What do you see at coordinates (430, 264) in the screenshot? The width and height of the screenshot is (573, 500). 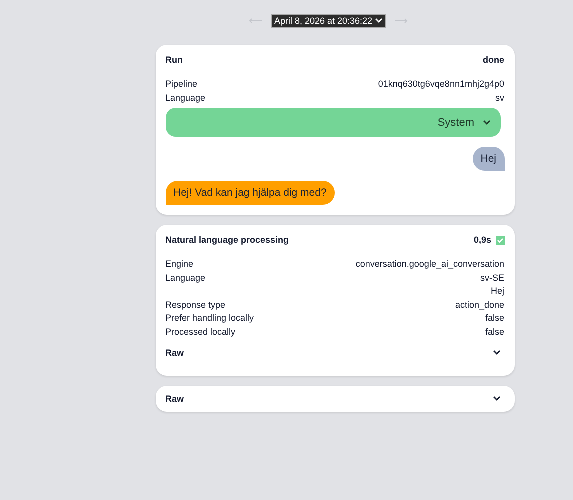 I see `row-value: conversation.google_ai_conversation` at bounding box center [430, 264].